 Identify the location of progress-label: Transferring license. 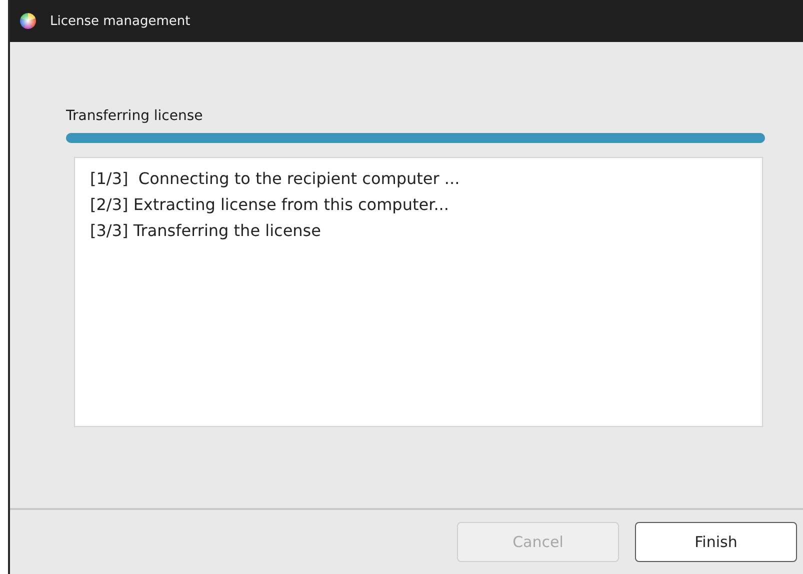
(135, 116).